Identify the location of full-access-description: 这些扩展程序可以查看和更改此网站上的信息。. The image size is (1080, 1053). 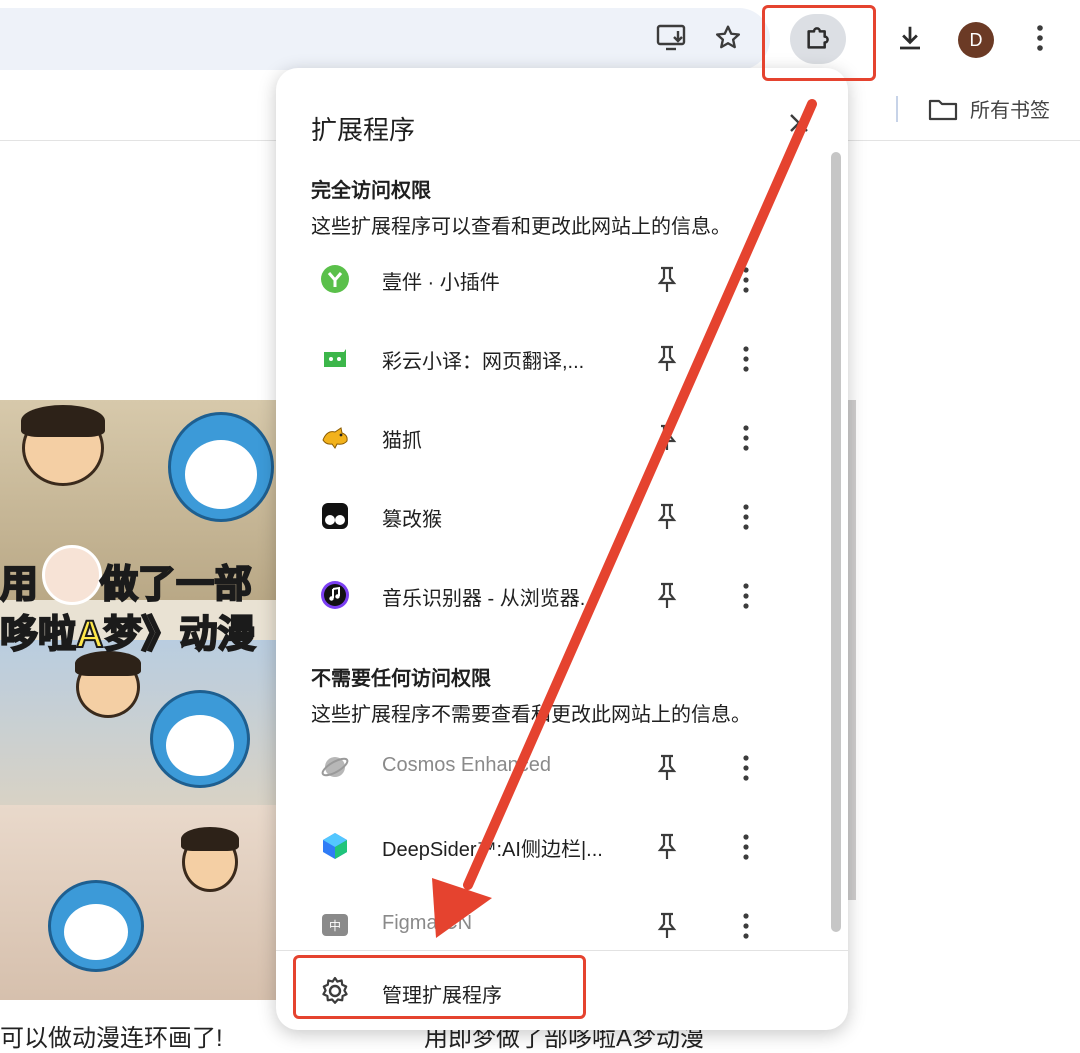
(521, 227).